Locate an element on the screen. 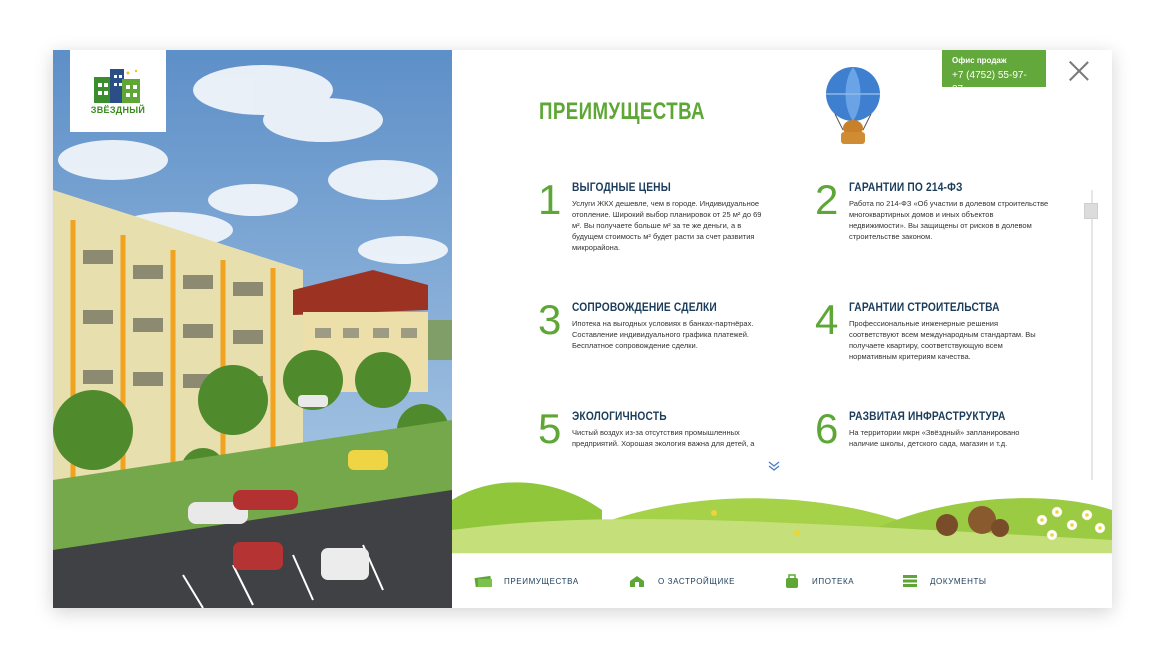 The height and width of the screenshot is (670, 1165). sales-office-phone: +7 (4752) 55-97-27 is located at coordinates (994, 83).